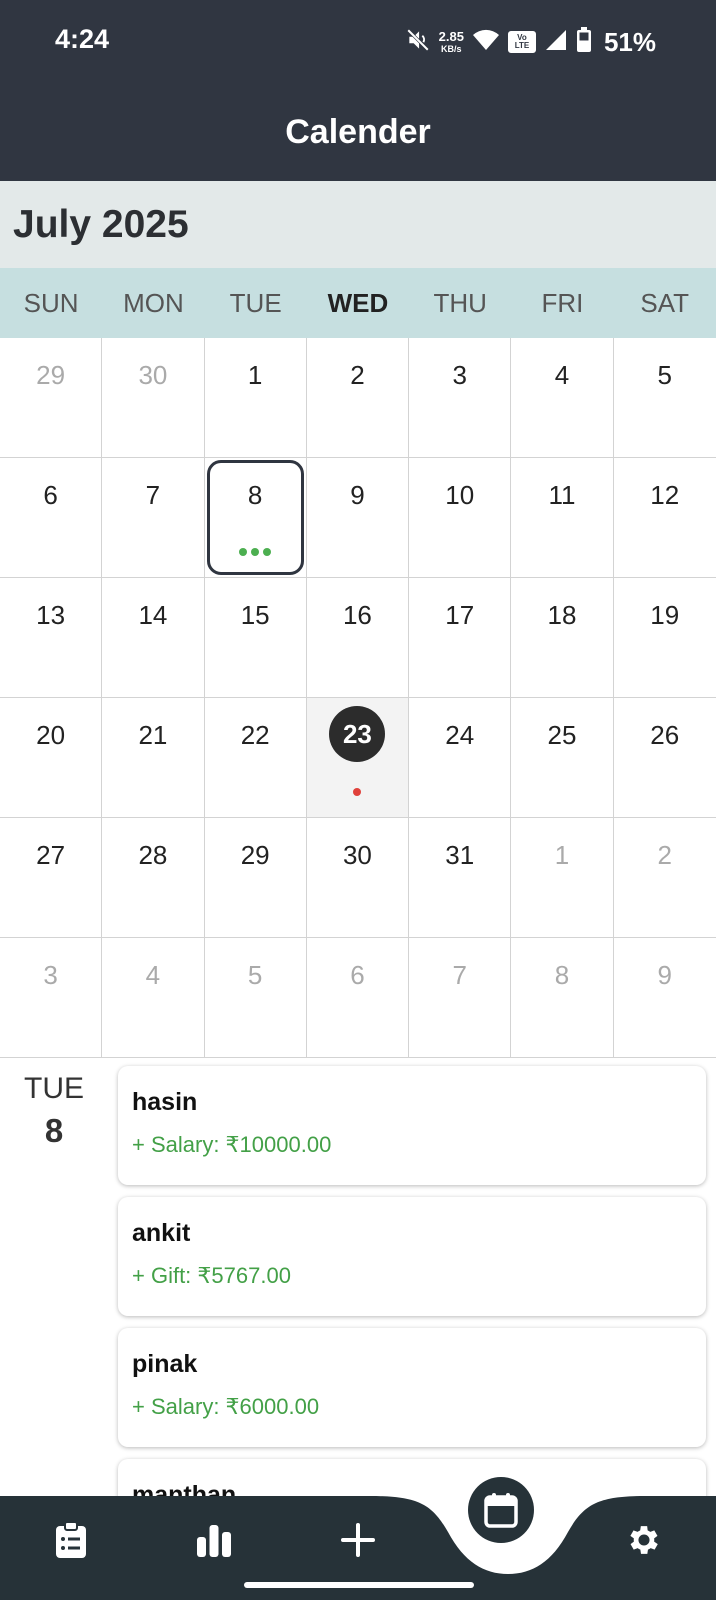 The width and height of the screenshot is (716, 1600). Describe the element at coordinates (165, 1102) in the screenshot. I see `transaction-name: hasin` at that location.